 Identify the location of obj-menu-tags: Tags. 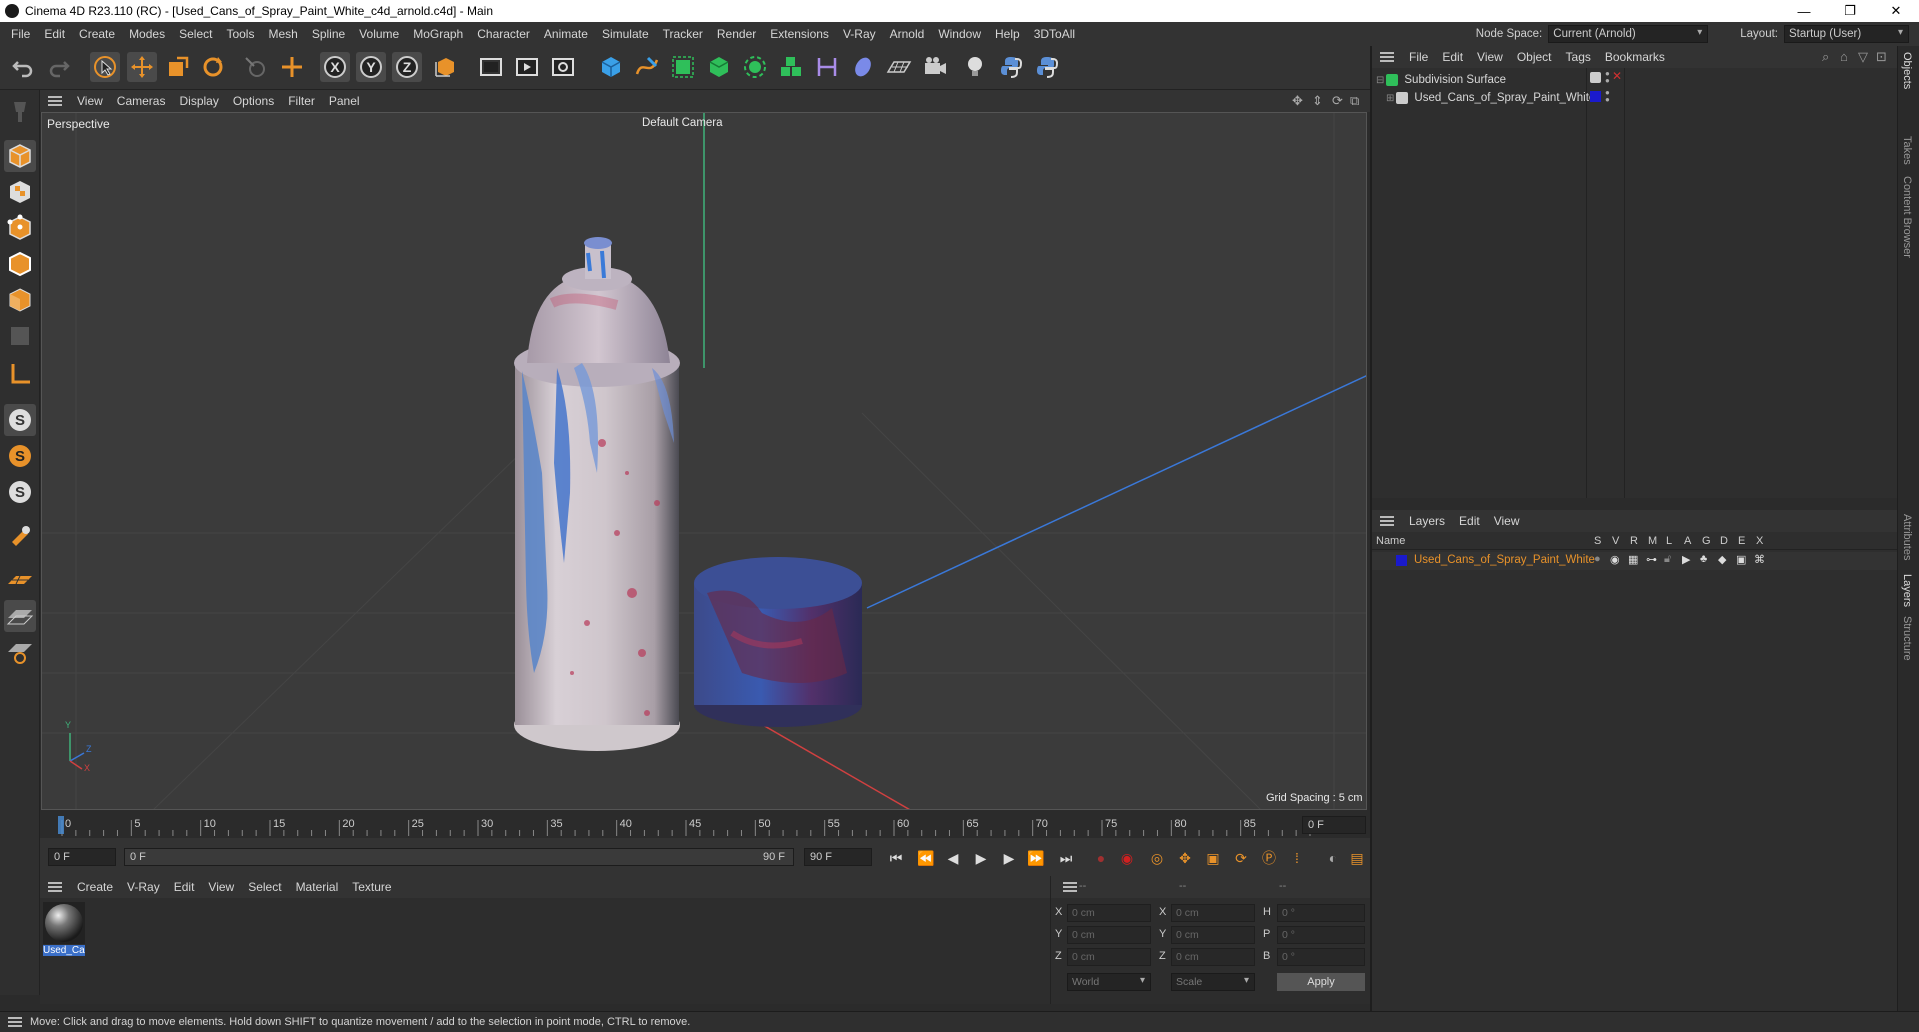
(1578, 57).